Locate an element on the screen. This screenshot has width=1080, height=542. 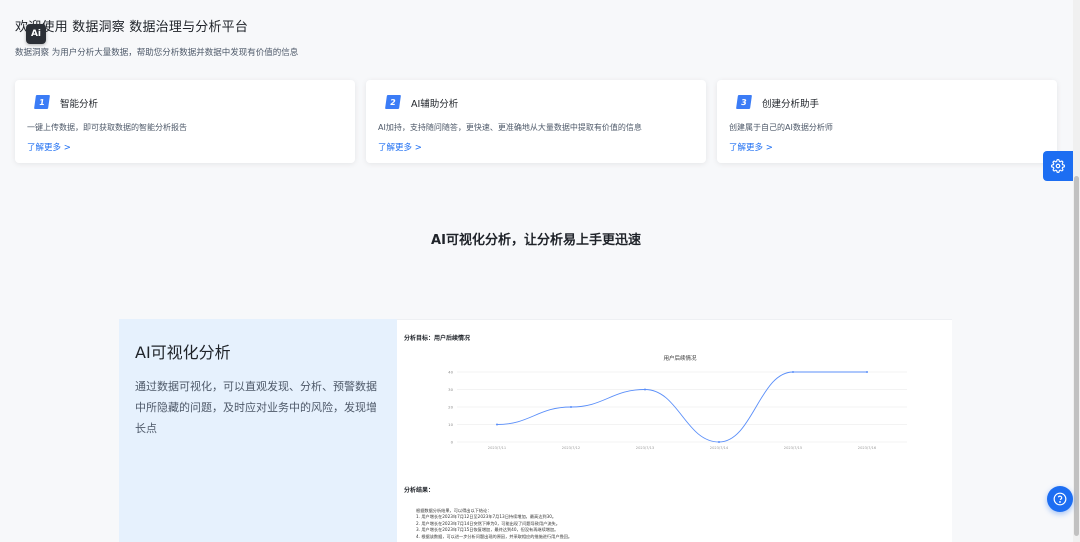
y-tick-label: 0 is located at coordinates (452, 442).